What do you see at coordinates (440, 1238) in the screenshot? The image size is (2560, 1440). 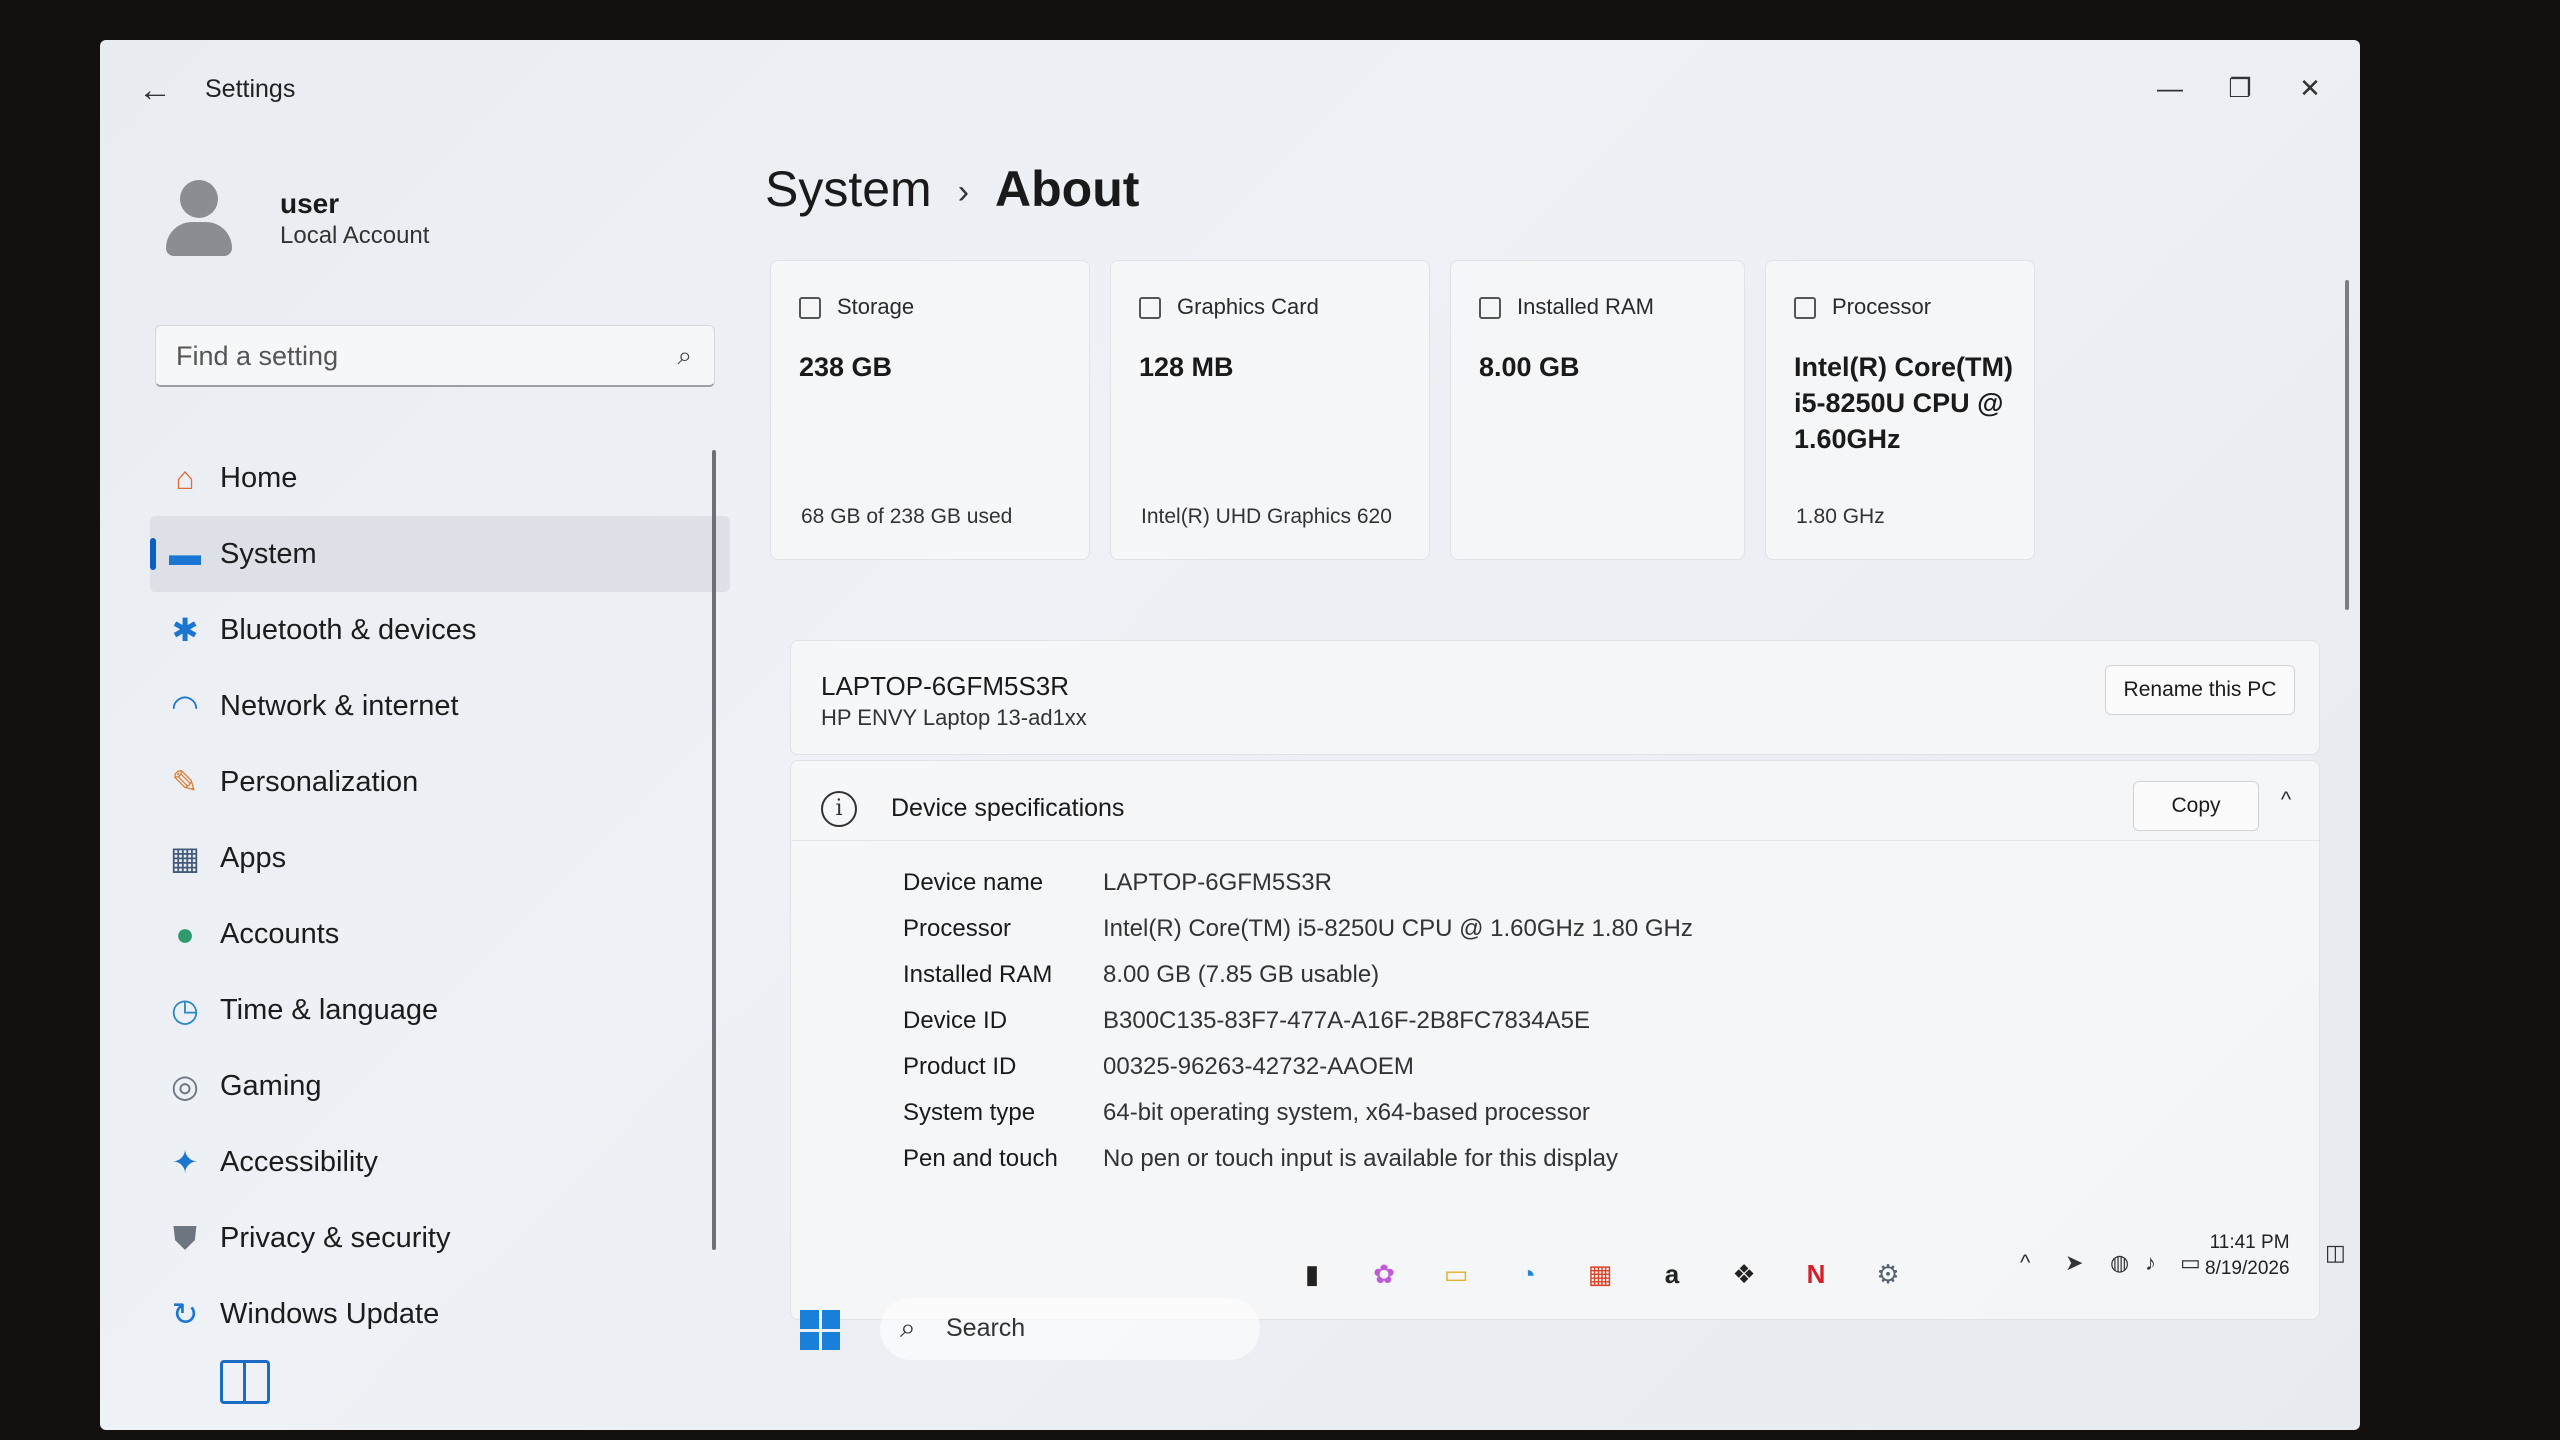 I see `sidebar-item-privacy-security: ⛊ Privacy & security` at bounding box center [440, 1238].